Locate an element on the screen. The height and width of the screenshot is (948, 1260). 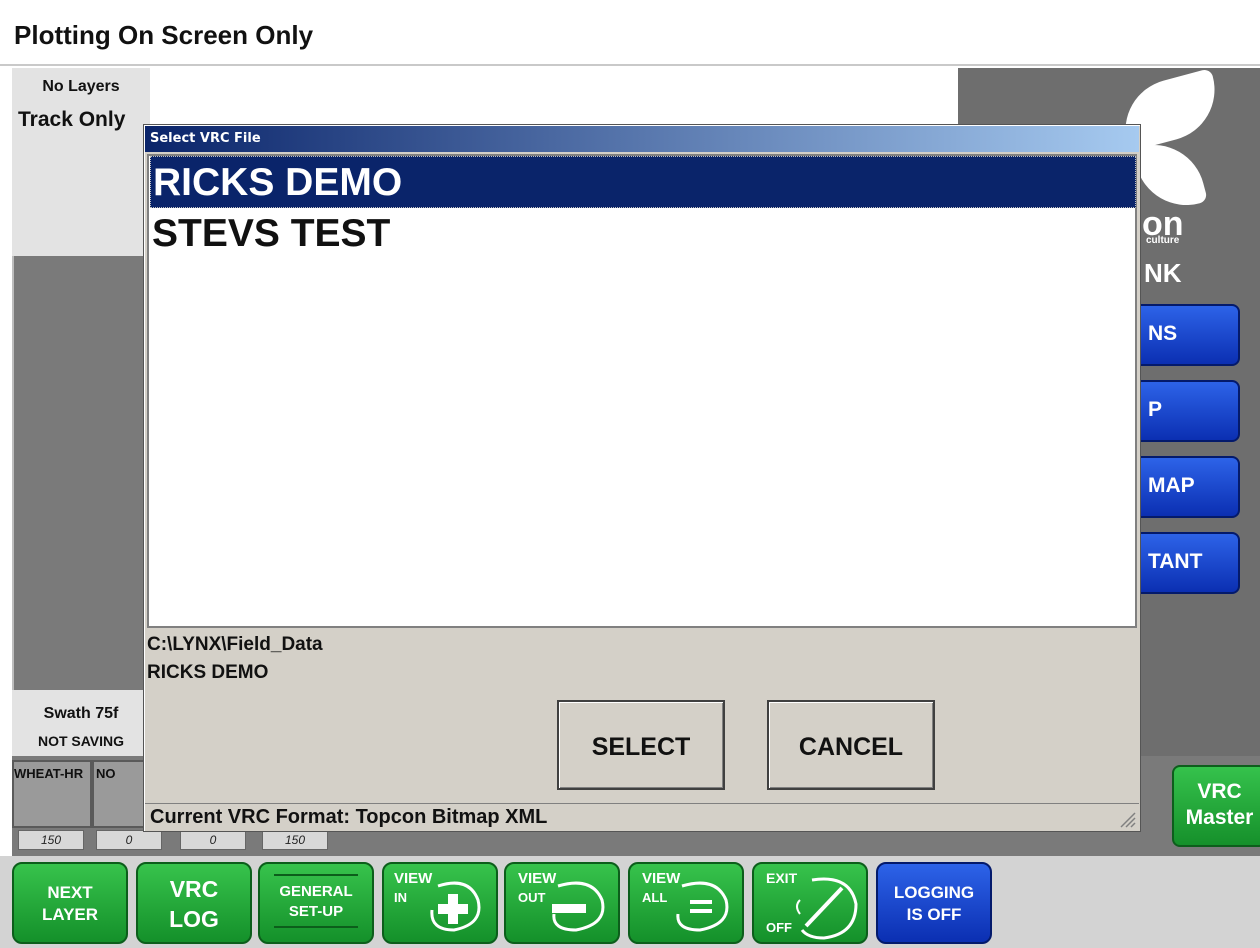
selected-file-name: RICKS DEMO is located at coordinates (208, 672).